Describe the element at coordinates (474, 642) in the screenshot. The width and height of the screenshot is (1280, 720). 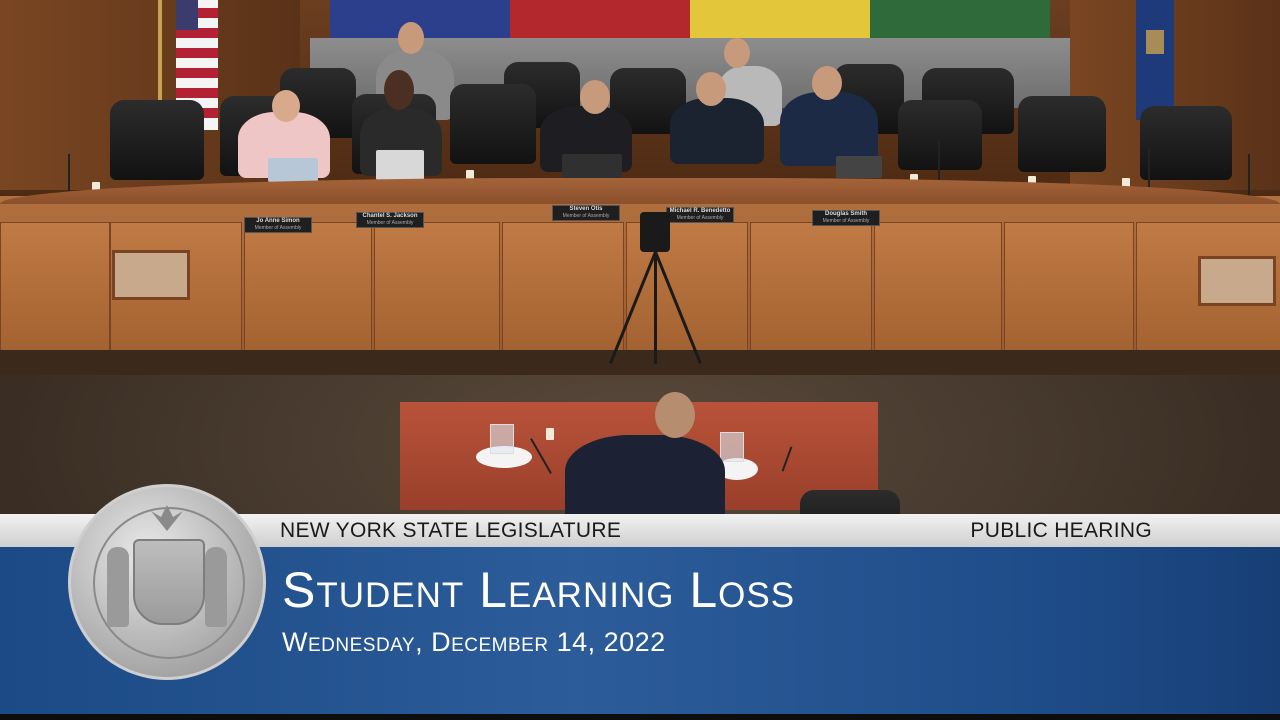
I see `hearing-date: Wednesday, December 14, 2022` at that location.